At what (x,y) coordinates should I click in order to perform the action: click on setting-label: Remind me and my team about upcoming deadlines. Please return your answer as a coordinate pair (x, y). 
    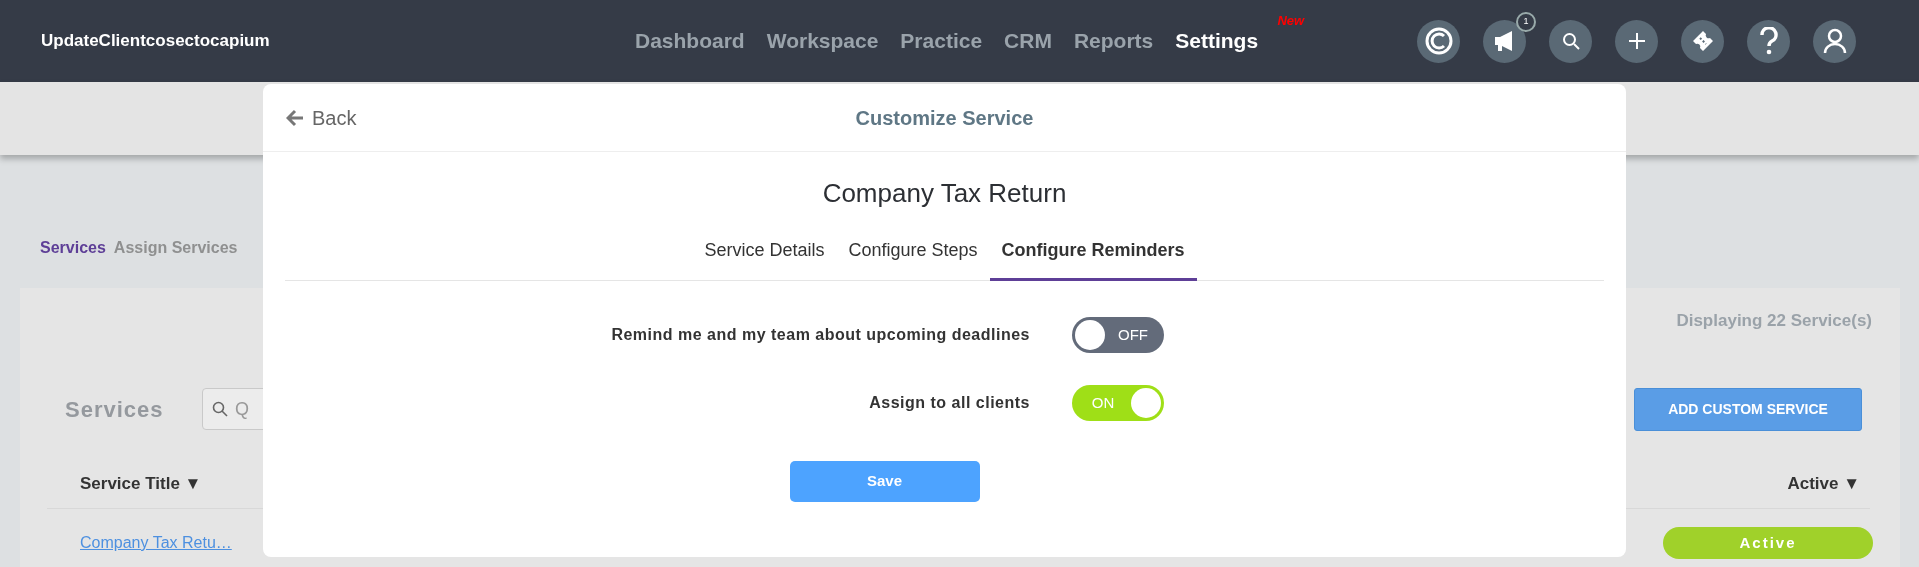
    Looking at the image, I should click on (820, 335).